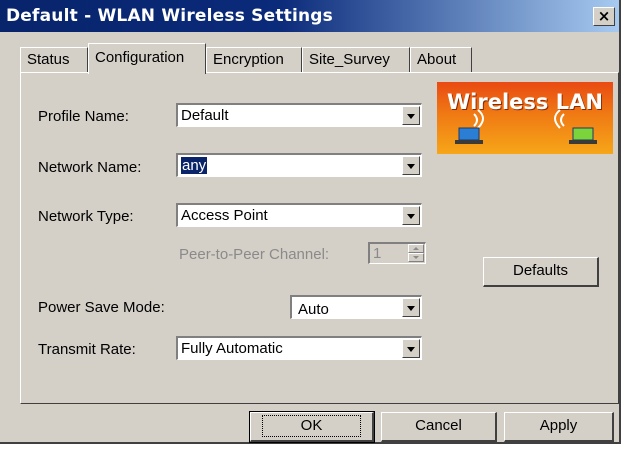 This screenshot has height=449, width=625. I want to click on cancel-button: Cancel, so click(439, 427).